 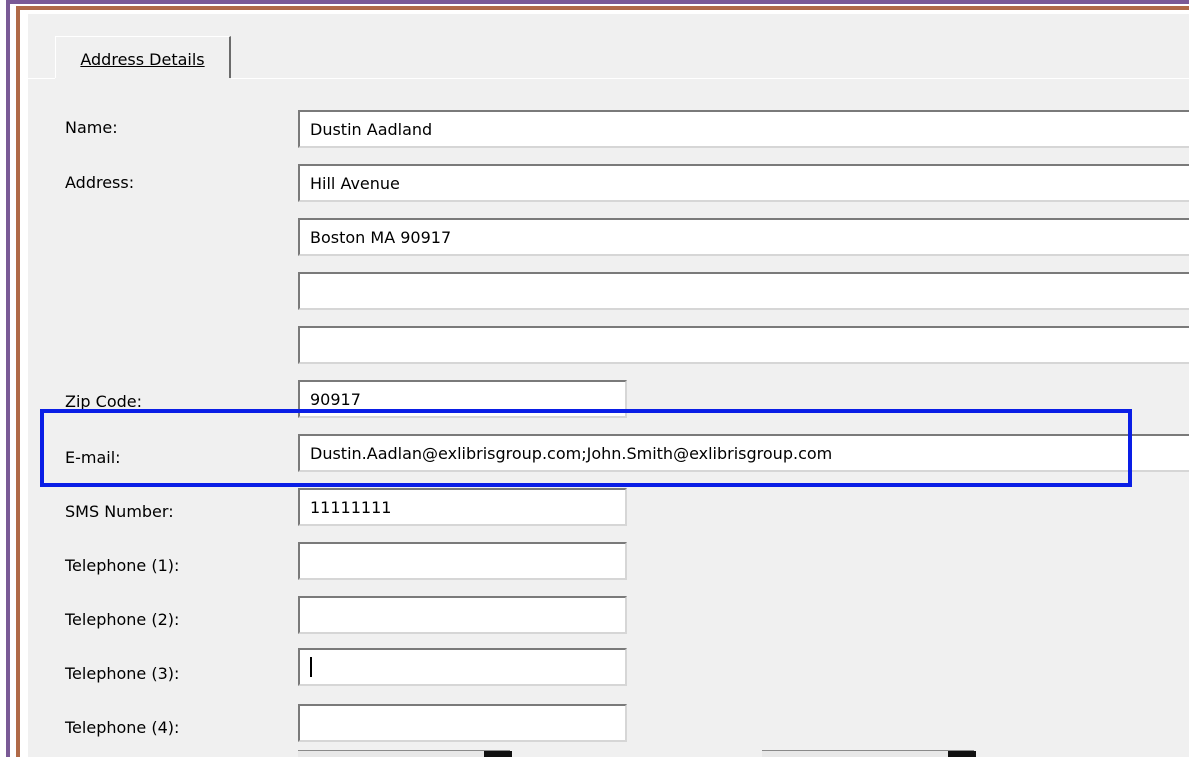 I want to click on address-line-2-value: Boston MA 90917, so click(x=381, y=237).